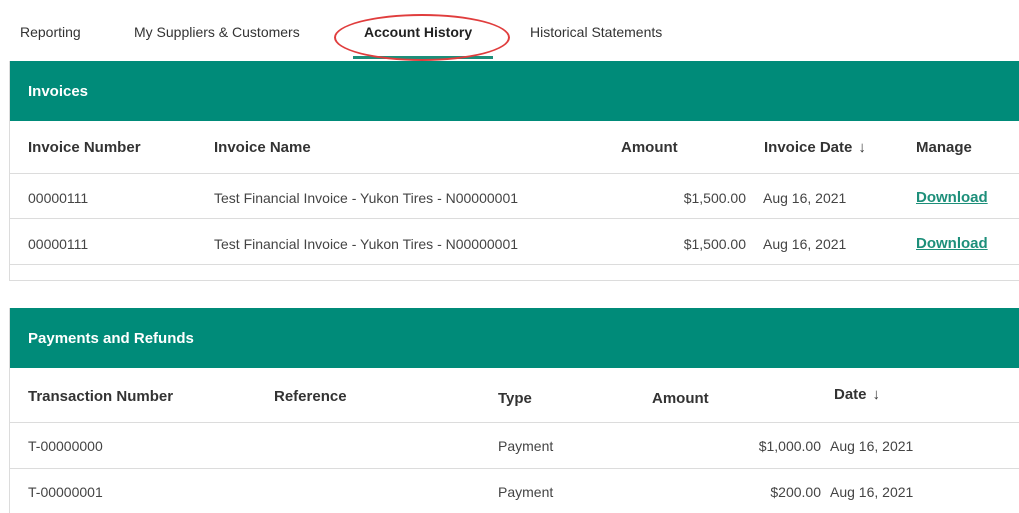  I want to click on tab-reporting: Reporting, so click(50, 32).